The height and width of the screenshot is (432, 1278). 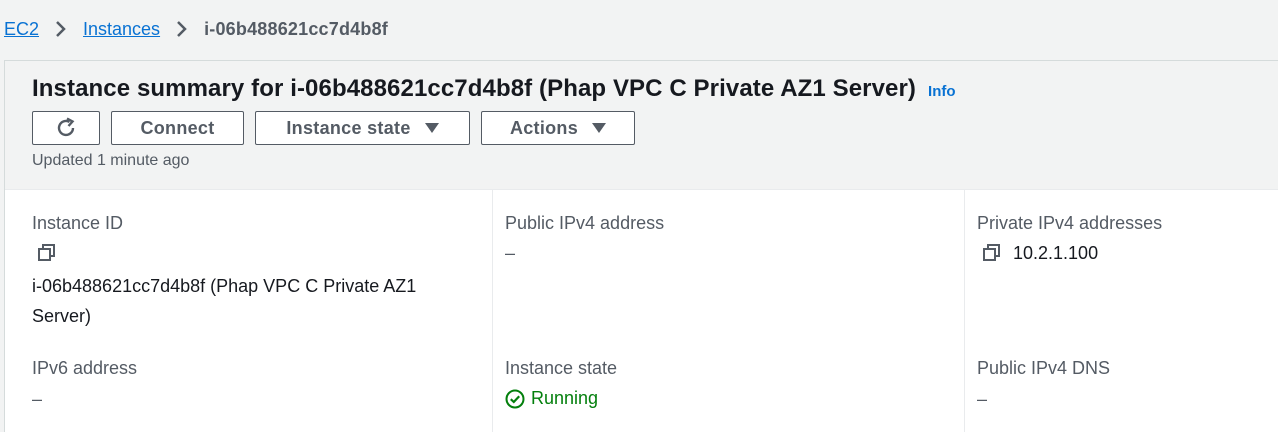 I want to click on instance-id-value-line2: Server), so click(x=62, y=316).